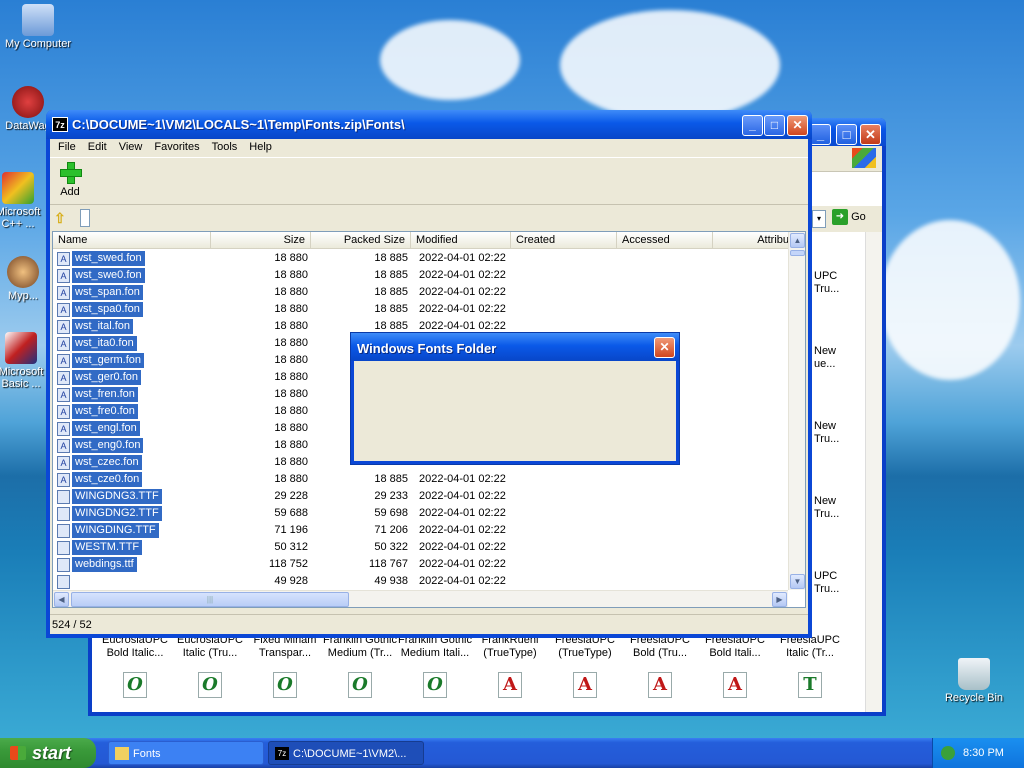  Describe the element at coordinates (61, 599) in the screenshot. I see `scroll-left-icon: ◀` at that location.